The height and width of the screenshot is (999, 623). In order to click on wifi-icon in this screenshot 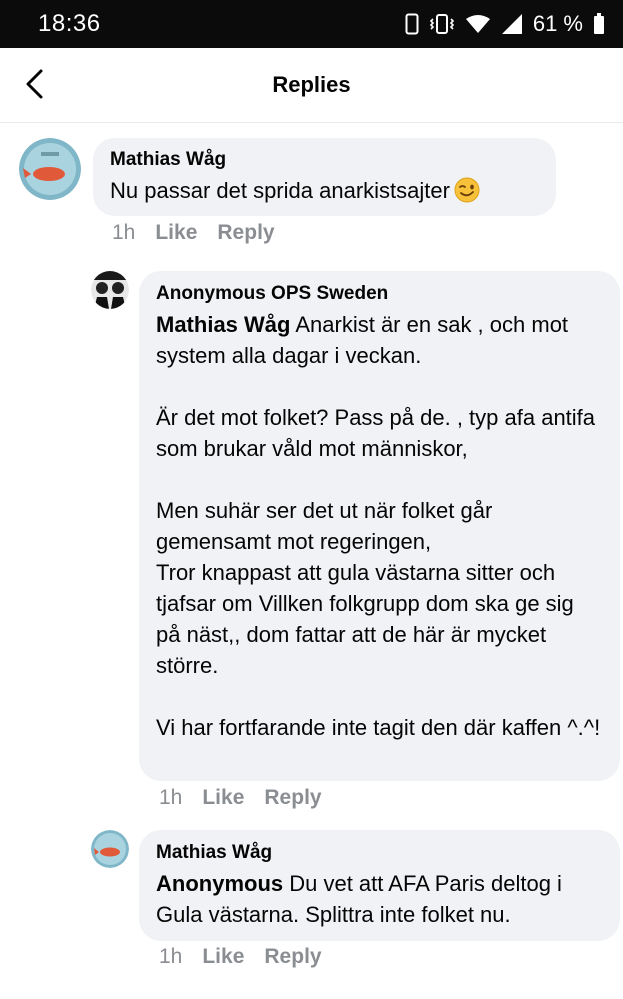, I will do `click(478, 24)`.